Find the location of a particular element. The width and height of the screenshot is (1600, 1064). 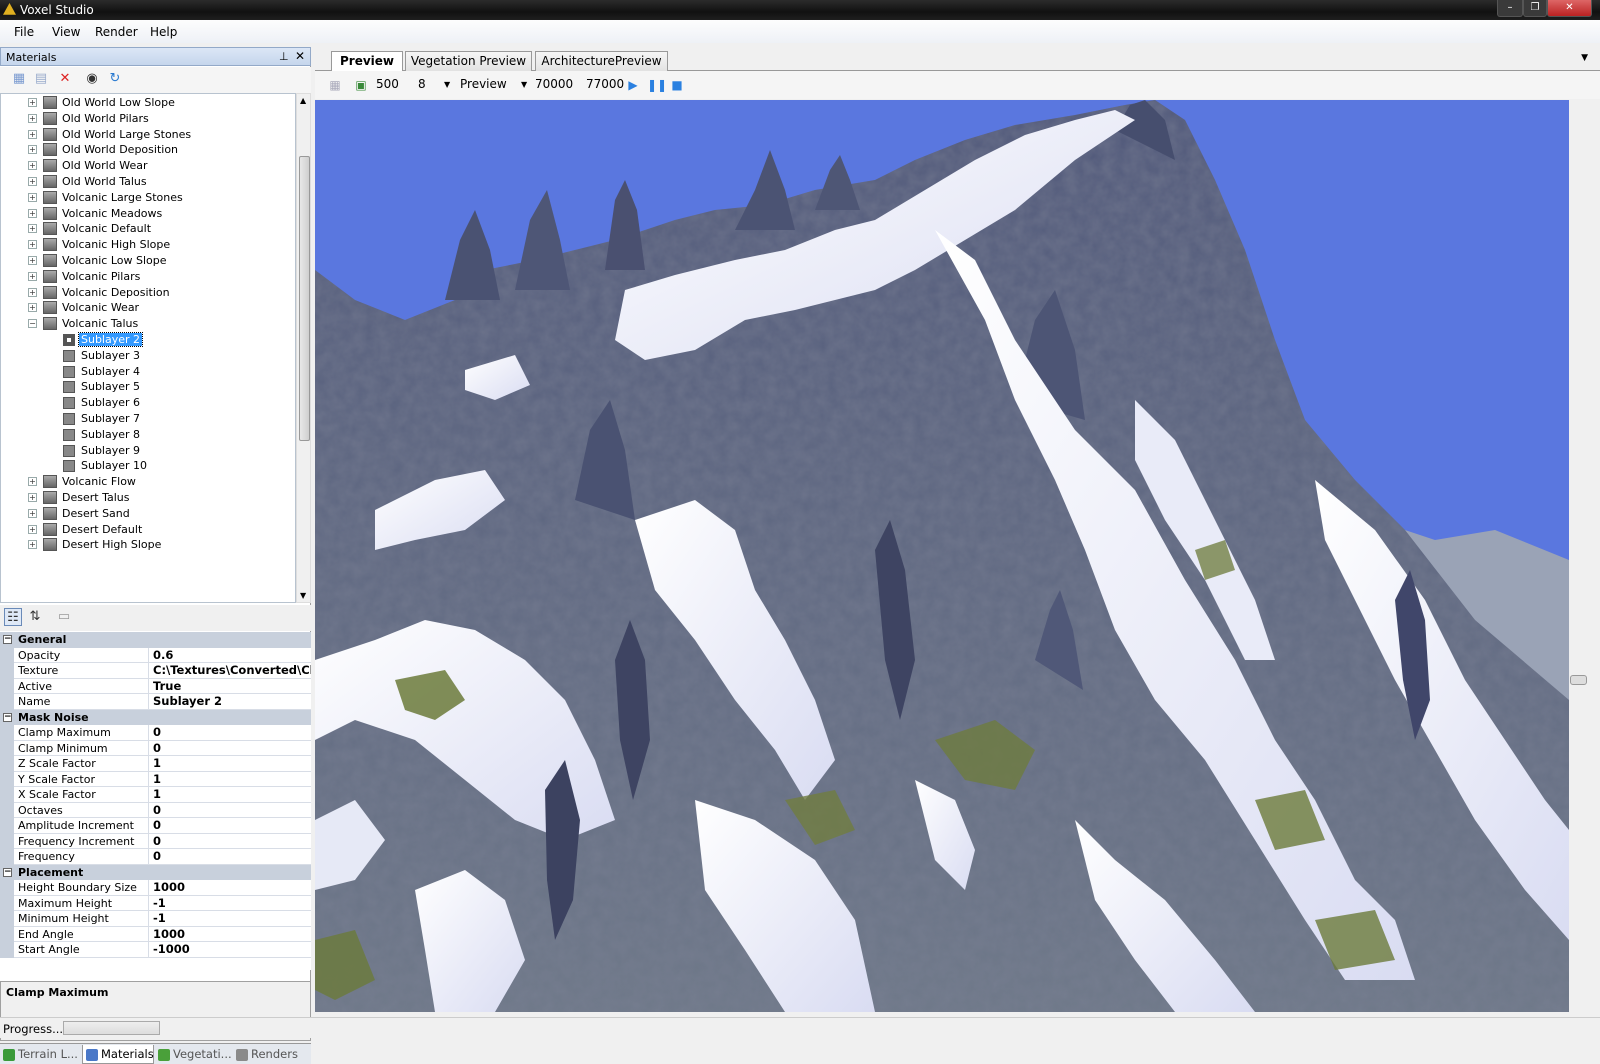

tree-material-item: + Old World Pilars is located at coordinates (148, 119).